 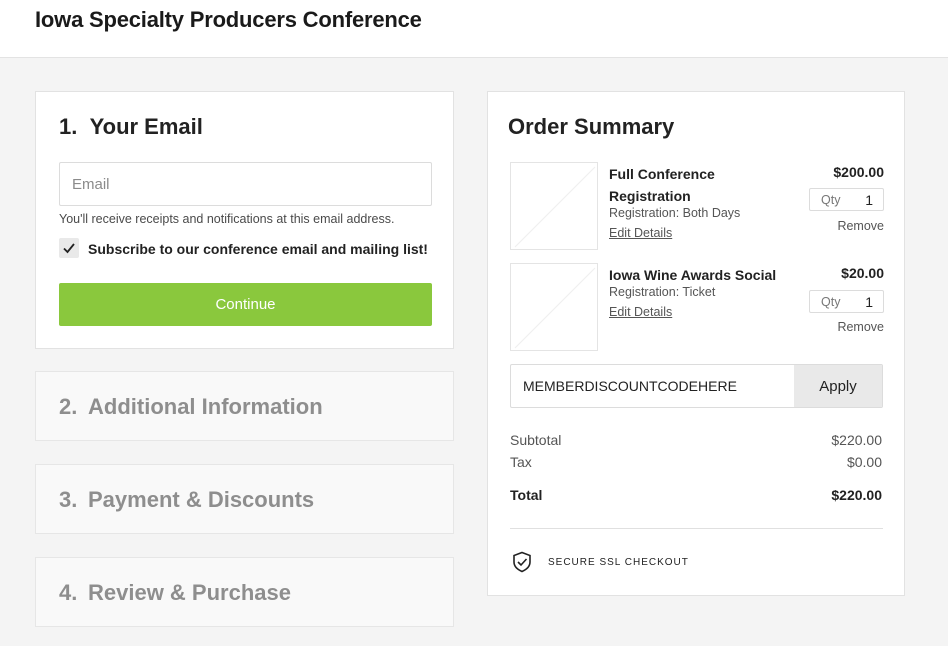 I want to click on step-email-title: 1. Your Email, so click(x=131, y=127).